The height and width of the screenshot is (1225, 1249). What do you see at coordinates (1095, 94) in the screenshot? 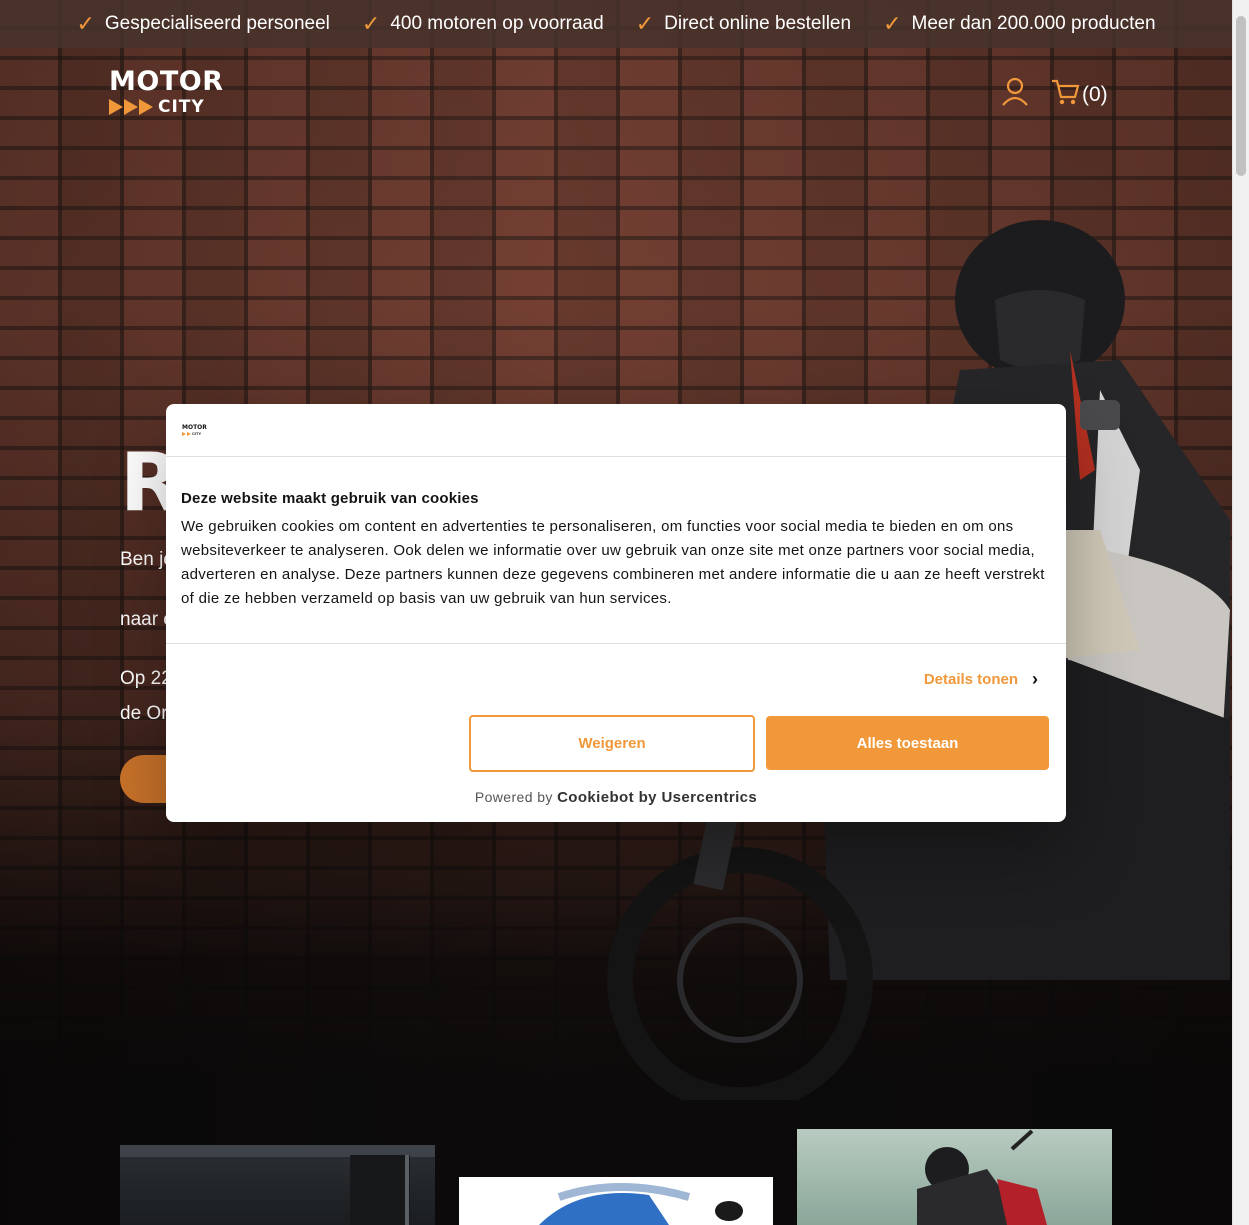
I see `cart-count: (0)` at bounding box center [1095, 94].